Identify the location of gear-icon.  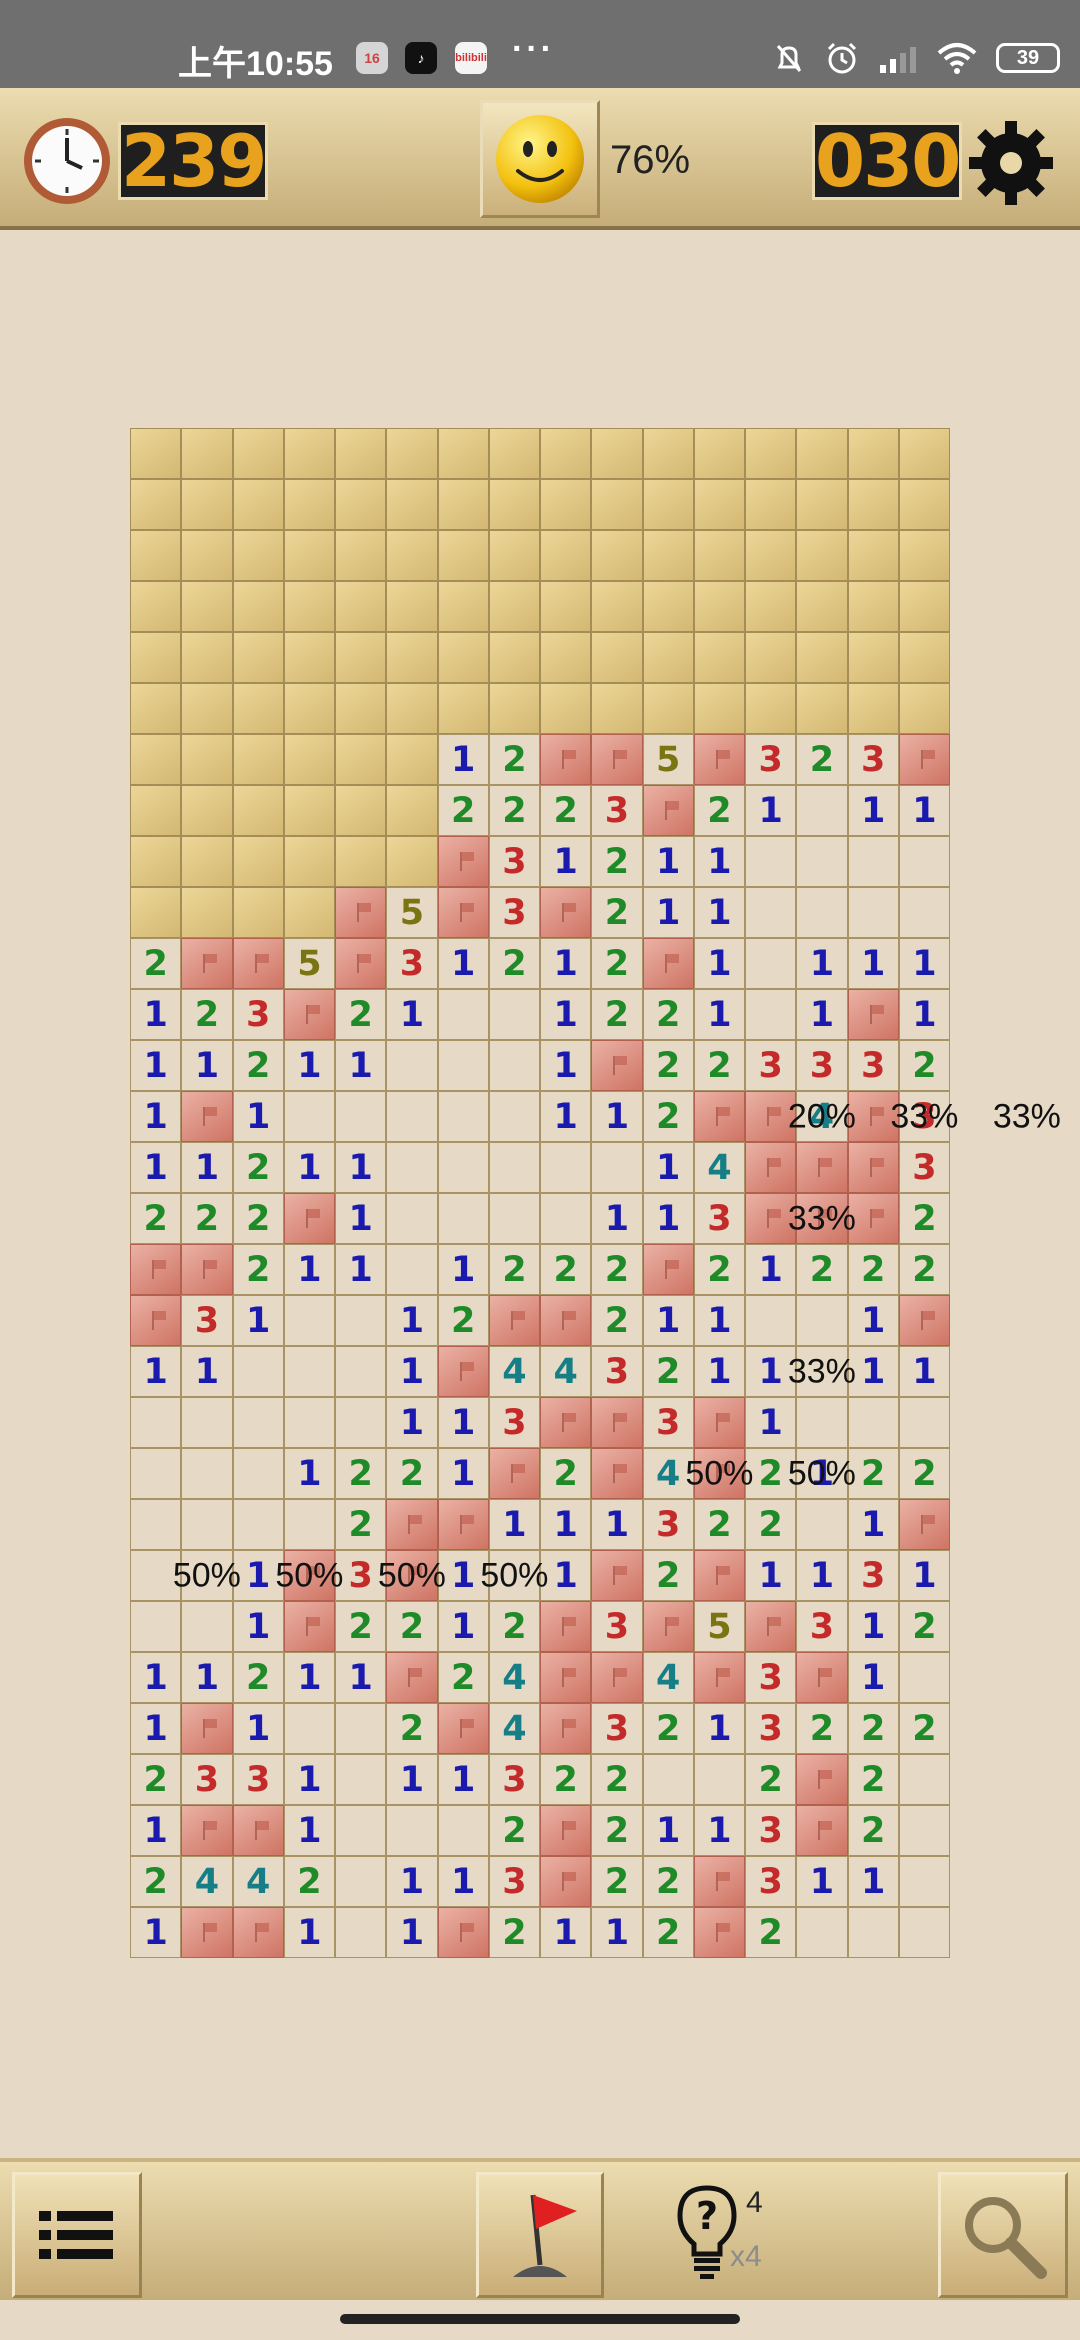
(1011, 163).